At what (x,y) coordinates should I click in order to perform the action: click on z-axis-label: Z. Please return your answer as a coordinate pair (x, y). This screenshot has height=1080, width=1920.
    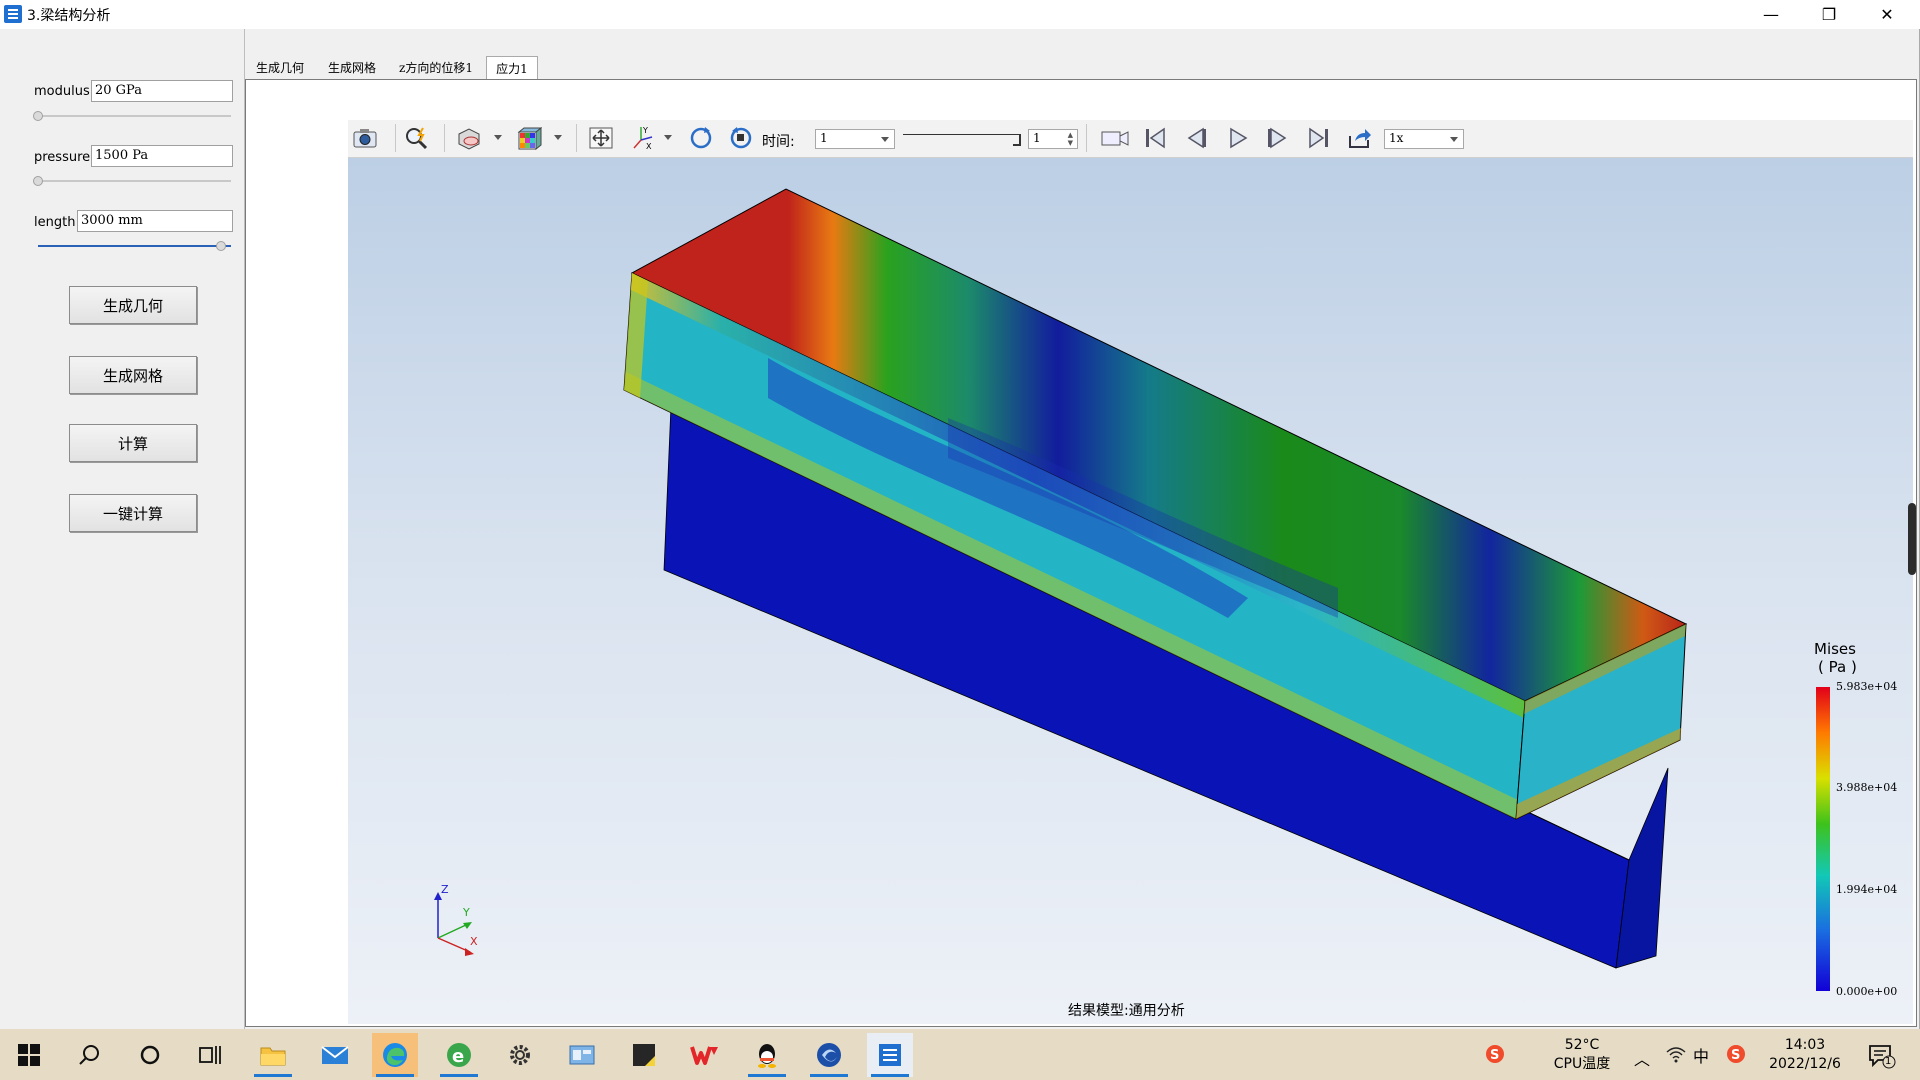
    Looking at the image, I should click on (445, 889).